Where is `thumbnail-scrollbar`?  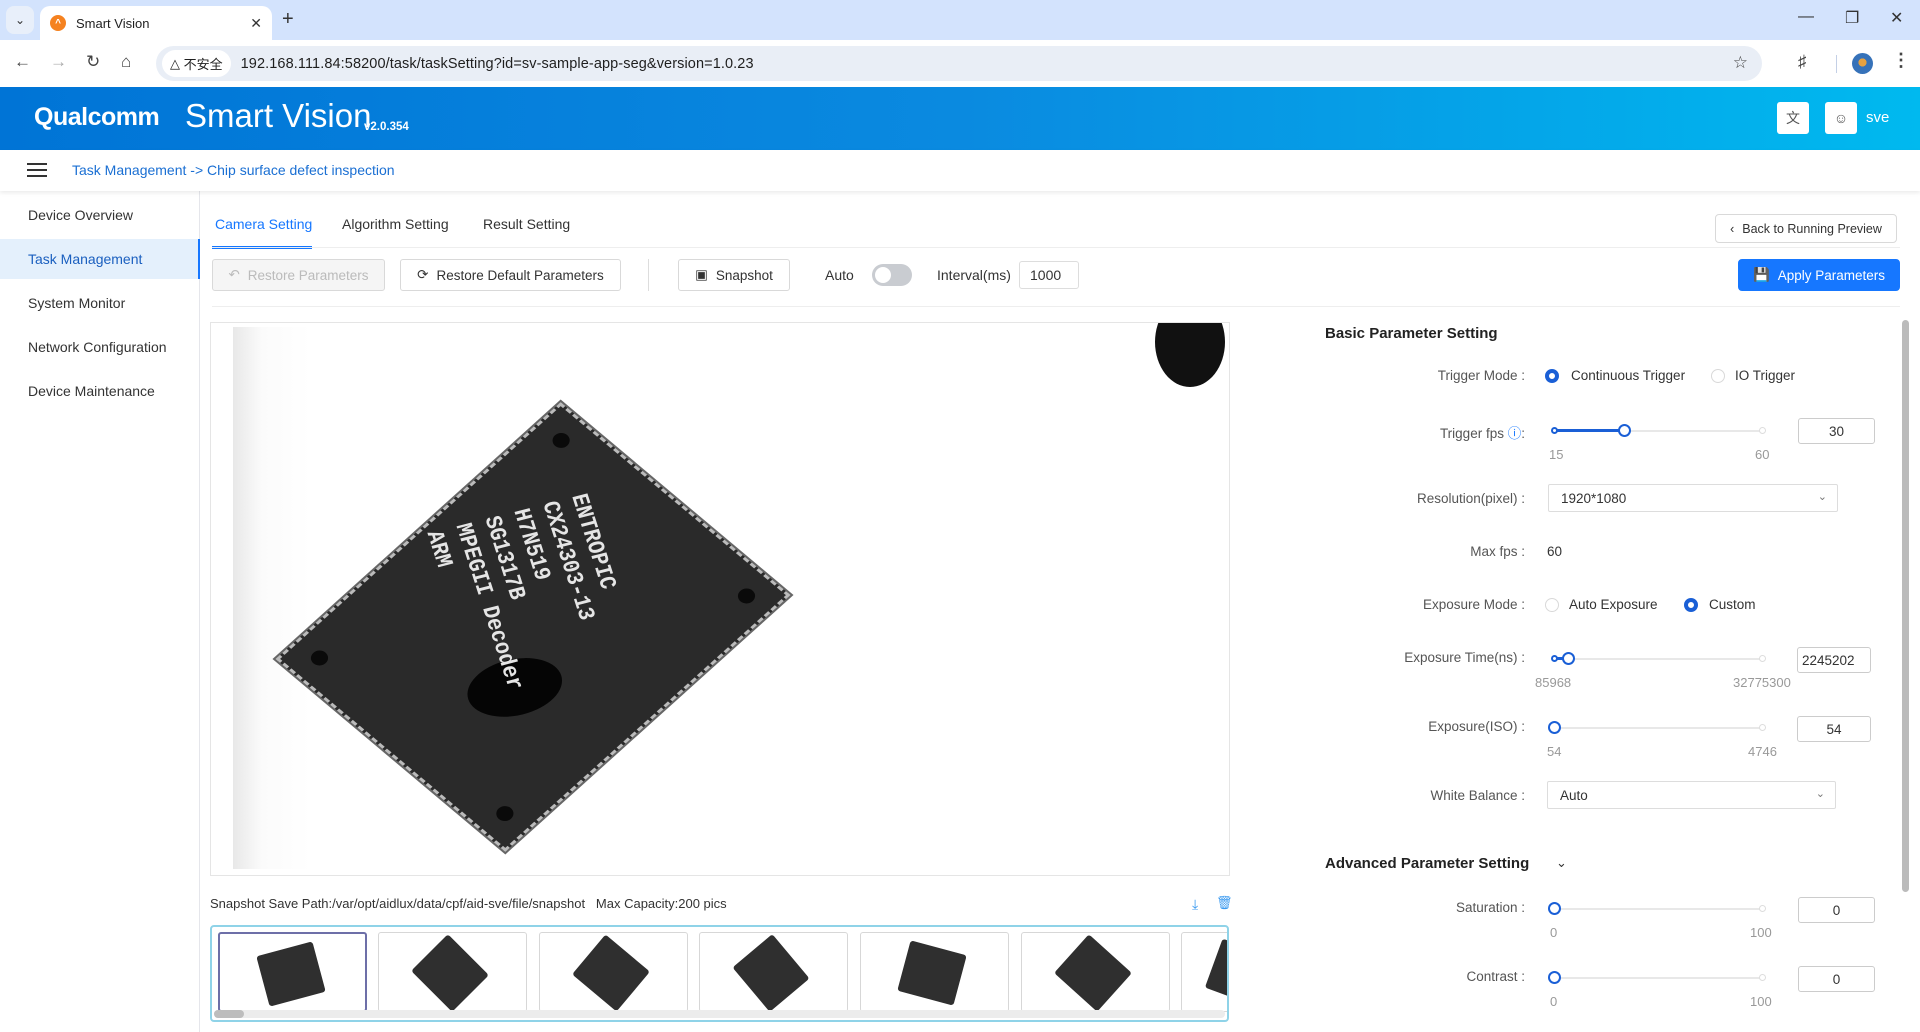
thumbnail-scrollbar is located at coordinates (719, 1014).